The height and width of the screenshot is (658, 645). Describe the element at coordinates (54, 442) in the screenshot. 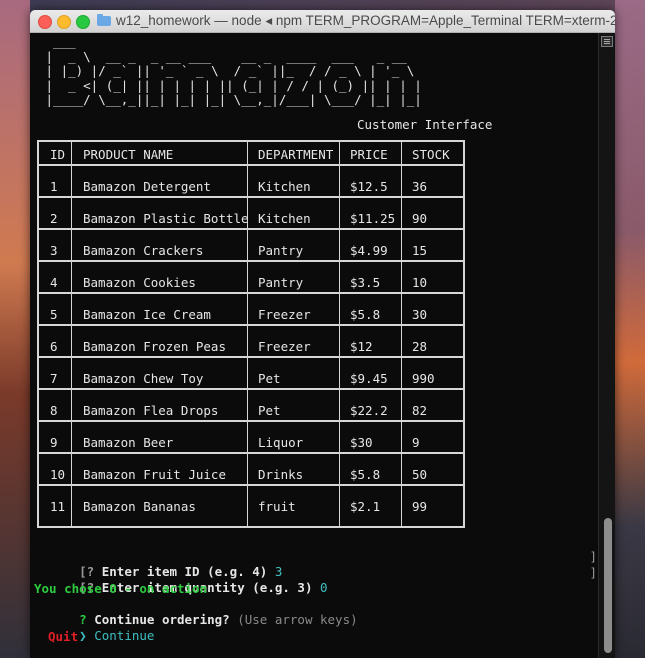

I see `cell-id: 9` at that location.